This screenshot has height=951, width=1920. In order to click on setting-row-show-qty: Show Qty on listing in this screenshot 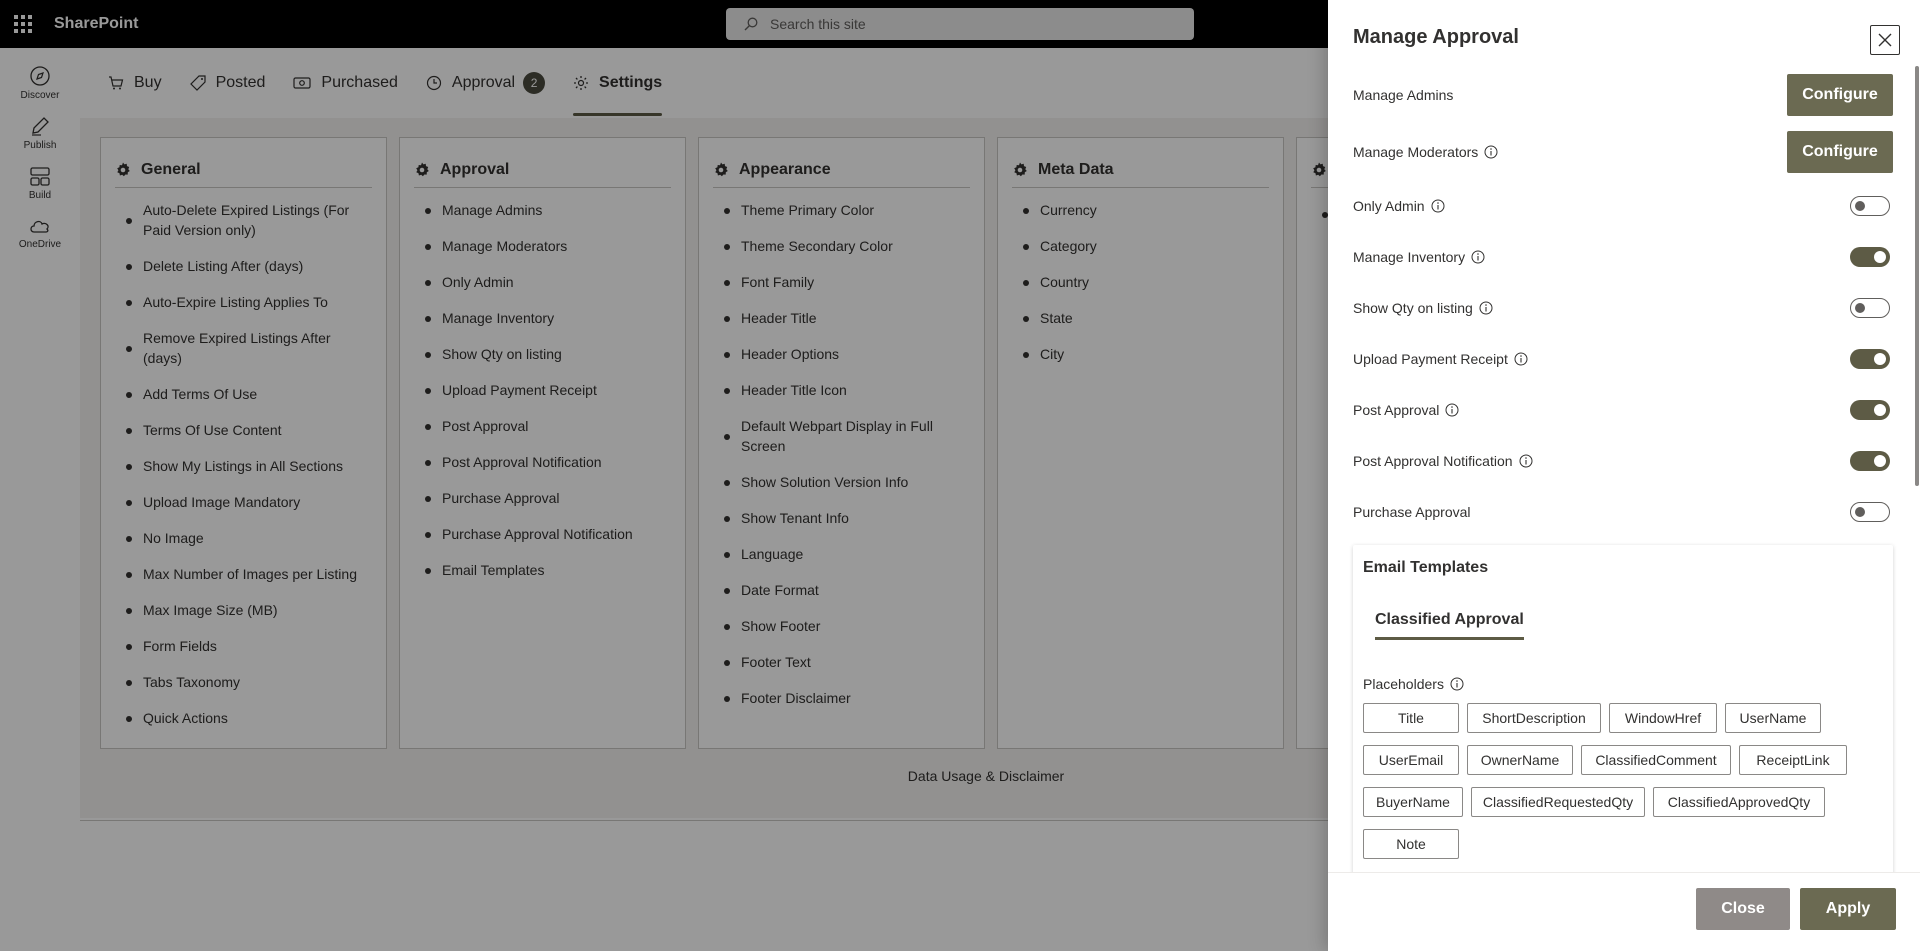, I will do `click(1623, 308)`.